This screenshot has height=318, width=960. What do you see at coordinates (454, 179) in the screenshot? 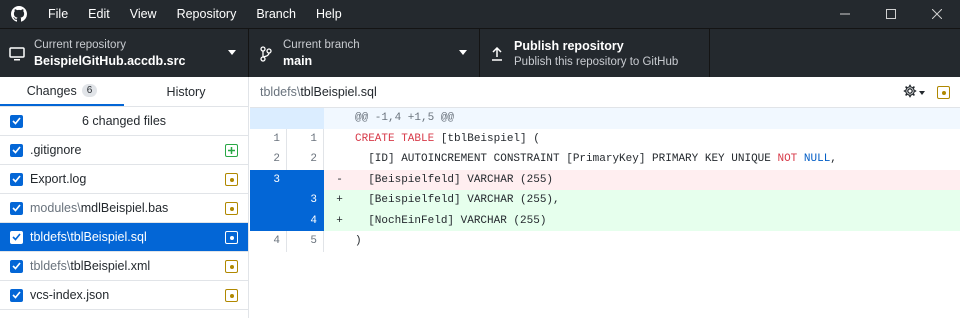
I see `diff-code: [Beispielfeld] VARCHAR (255)` at bounding box center [454, 179].